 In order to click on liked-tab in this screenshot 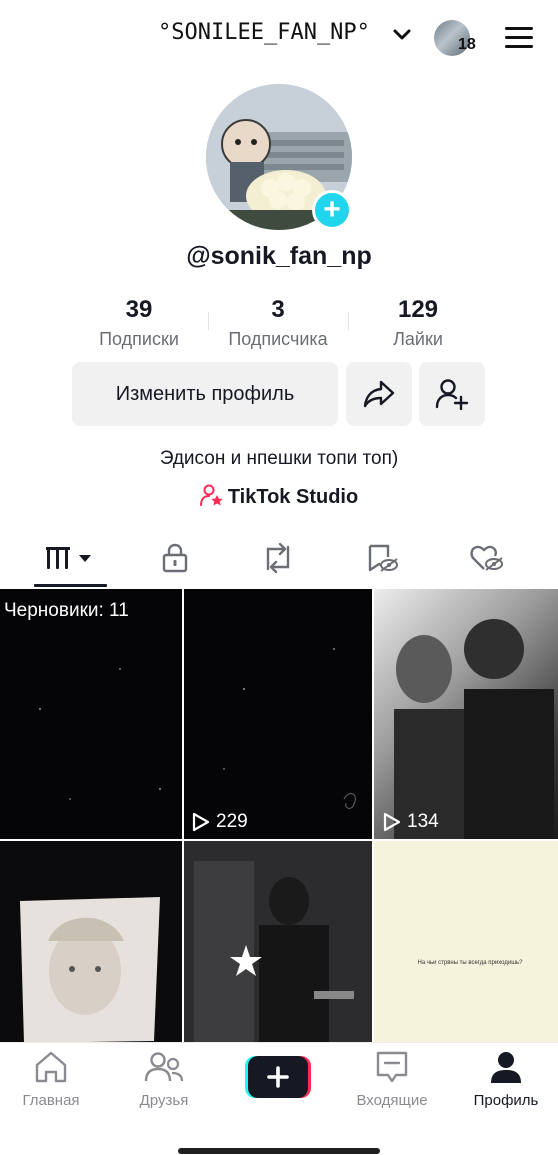, I will do `click(487, 558)`.